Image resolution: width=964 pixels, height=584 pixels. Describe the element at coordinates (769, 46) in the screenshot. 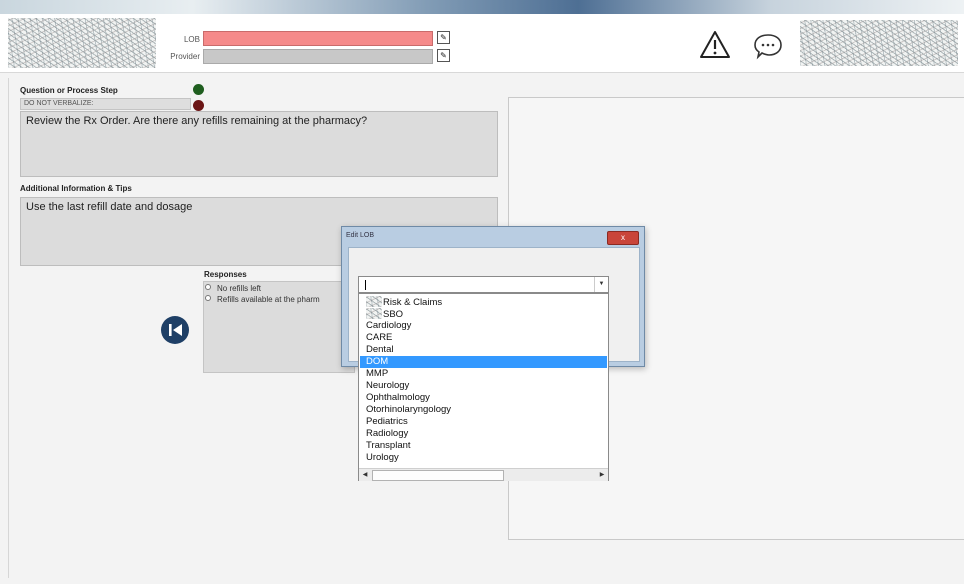

I see `chat-icon` at that location.